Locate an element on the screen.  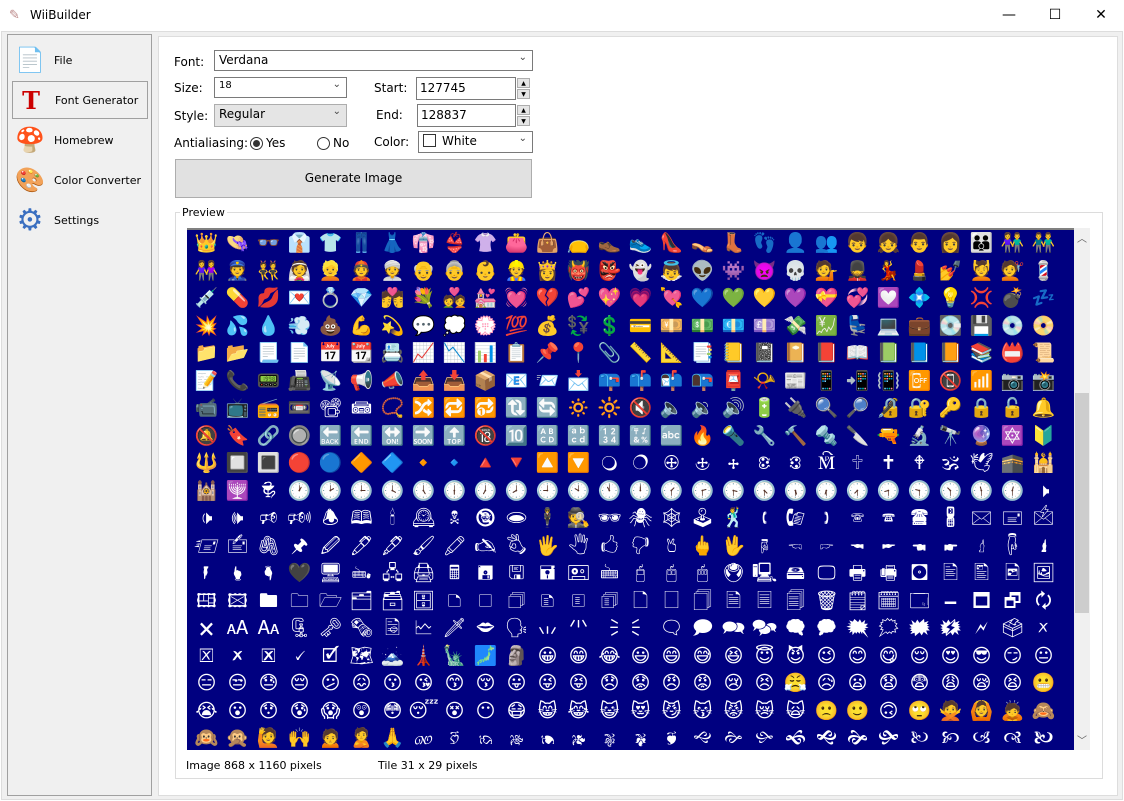
app-icon: ✎ is located at coordinates (14, 15).